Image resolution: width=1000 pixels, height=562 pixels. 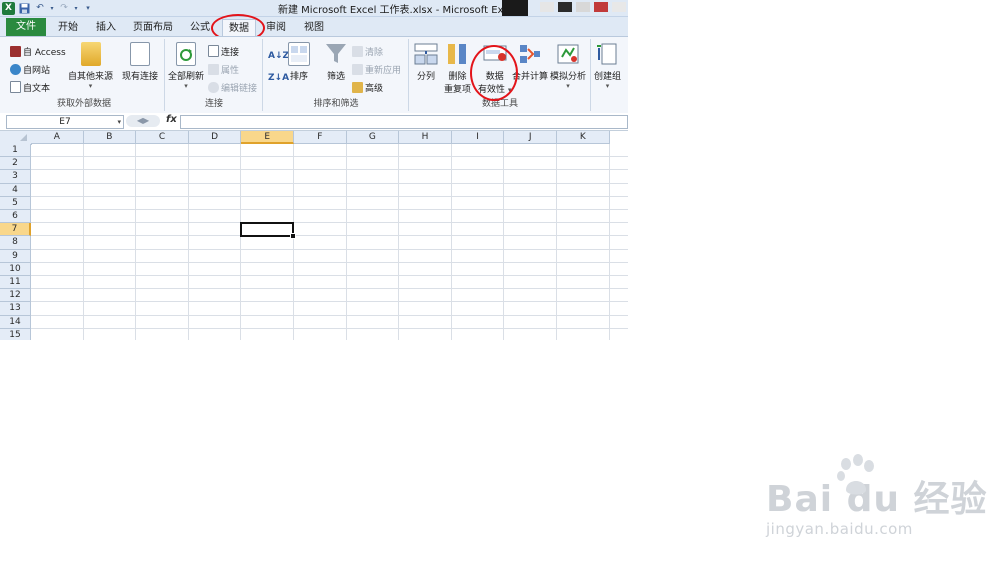 What do you see at coordinates (37, 88) in the screenshot?
I see `from-text-label: 自文本` at bounding box center [37, 88].